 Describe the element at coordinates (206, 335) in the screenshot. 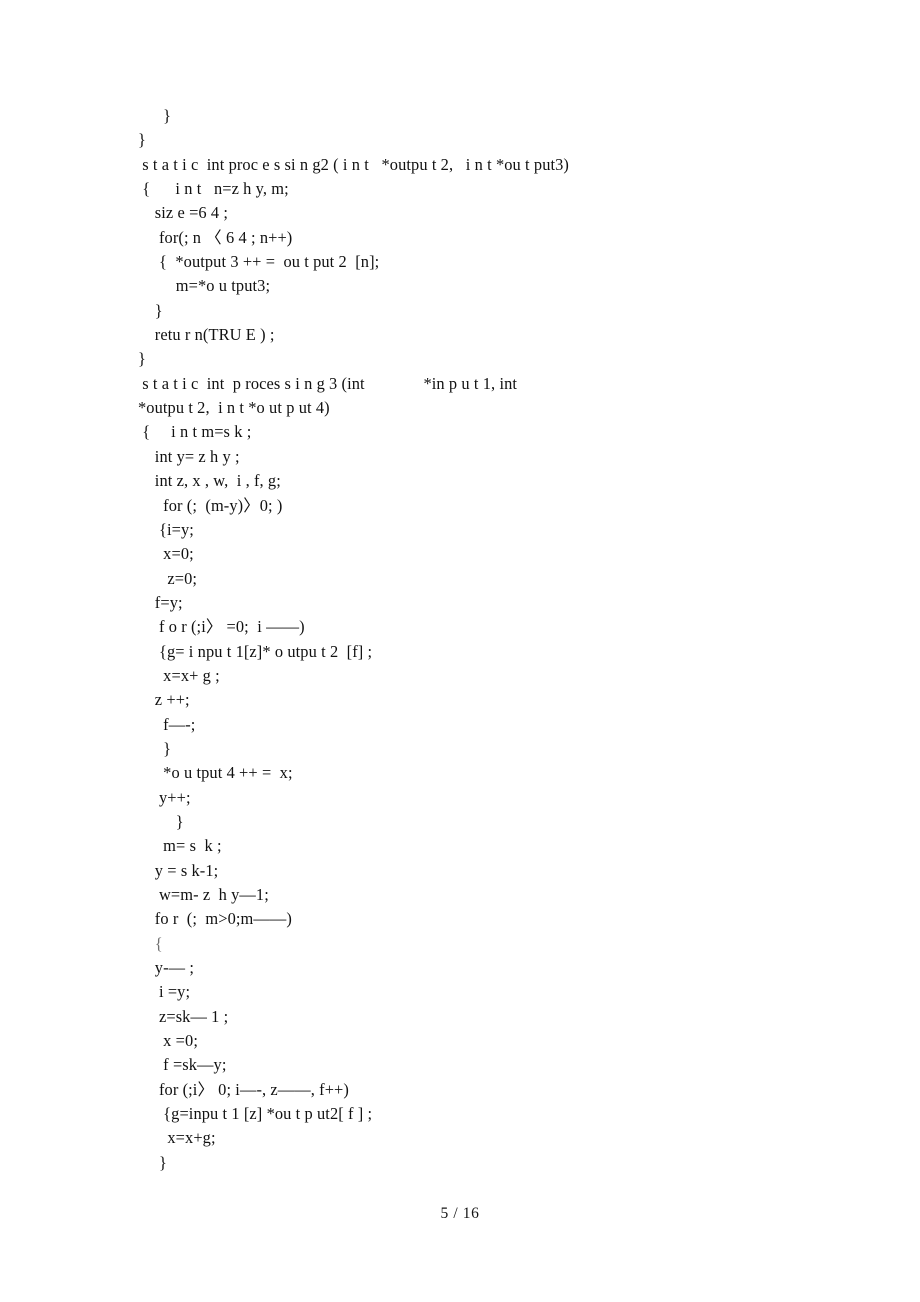

I see `code-line: retu r n(TRU E ) ;` at that location.